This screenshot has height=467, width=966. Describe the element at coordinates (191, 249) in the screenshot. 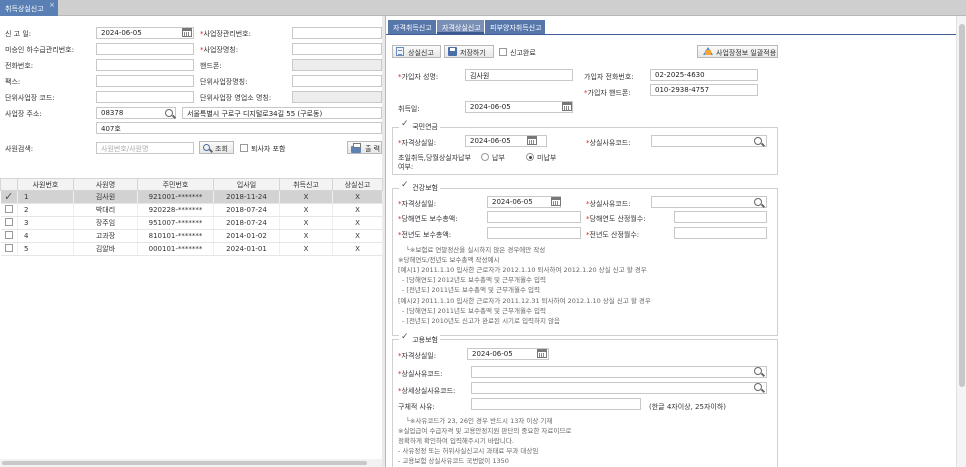

I see `table-row: 5 김알바 000101-******* 2024-01-01 X X` at that location.